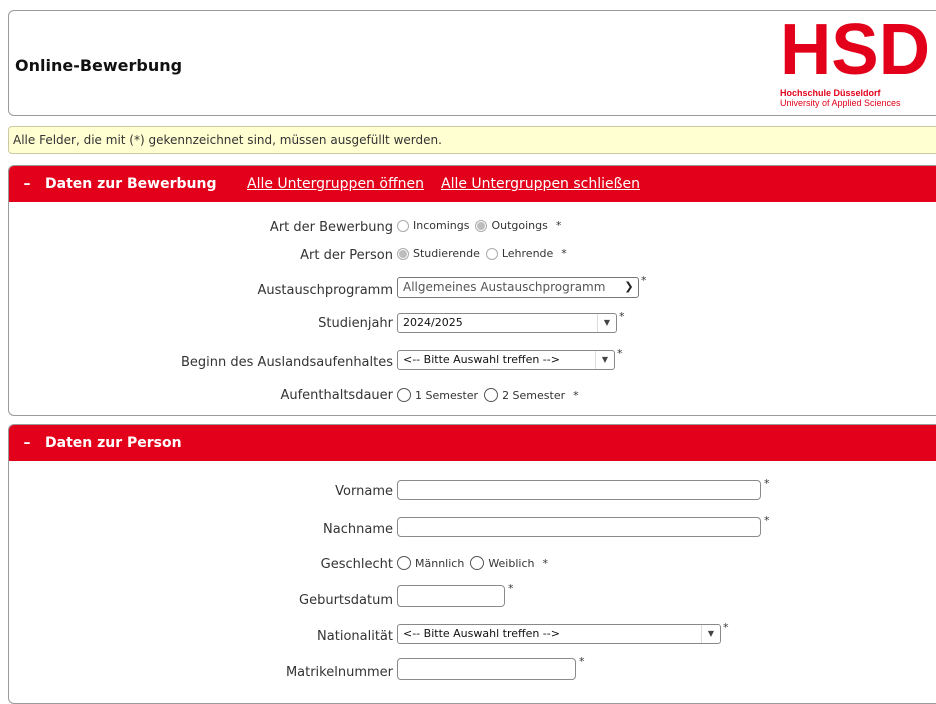  Describe the element at coordinates (491, 253) in the screenshot. I see `radio-lehrende` at that location.